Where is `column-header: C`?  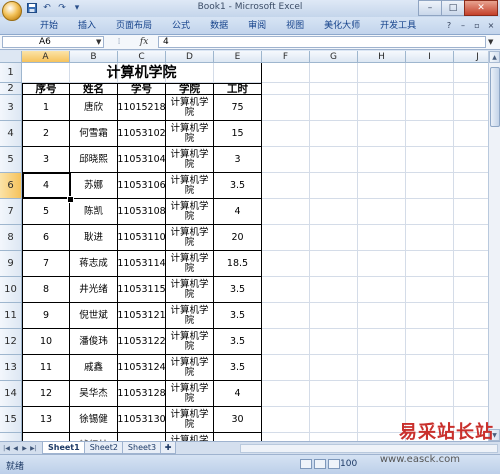
column-header: C is located at coordinates (142, 57).